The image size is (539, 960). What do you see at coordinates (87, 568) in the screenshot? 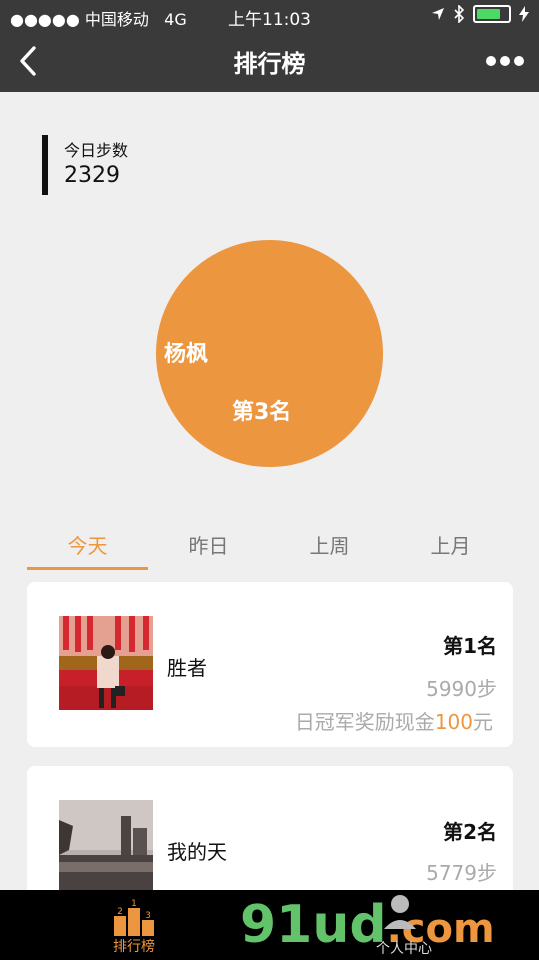
I see `active-tab-indicator` at bounding box center [87, 568].